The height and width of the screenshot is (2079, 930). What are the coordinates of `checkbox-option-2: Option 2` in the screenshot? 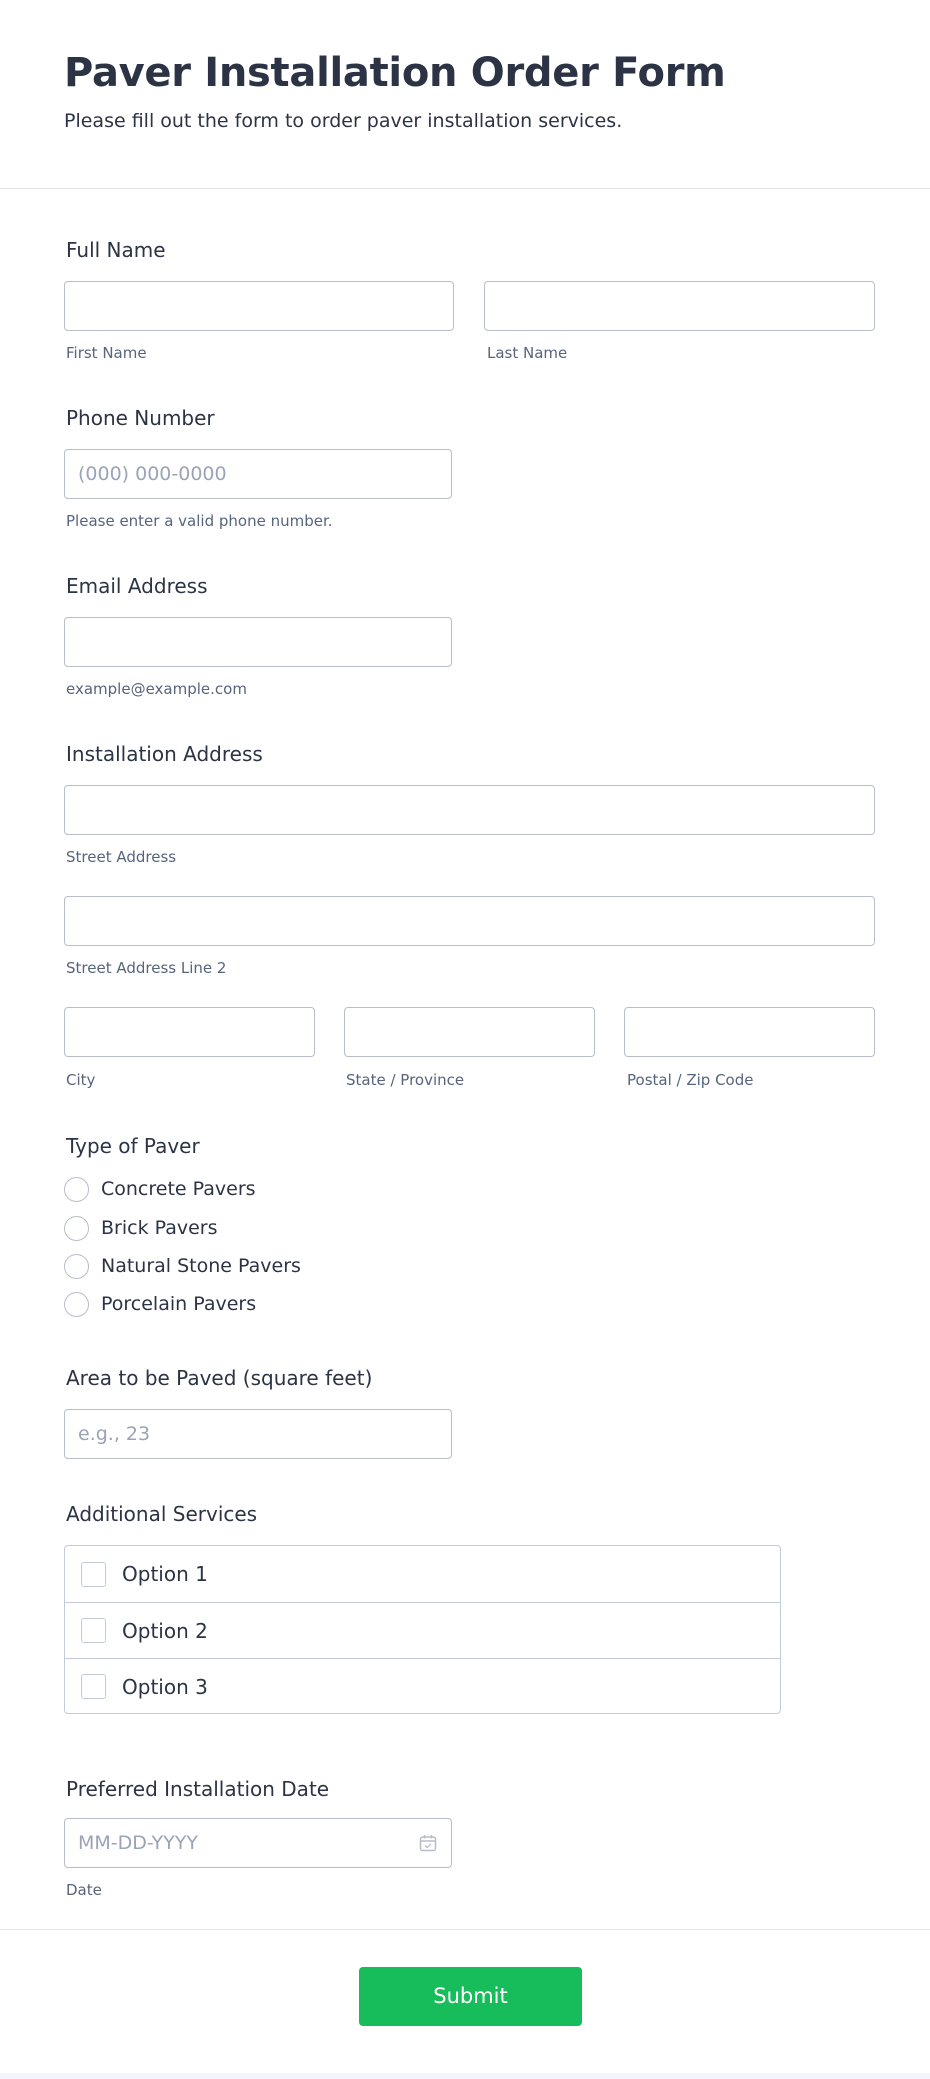 It's located at (422, 1630).